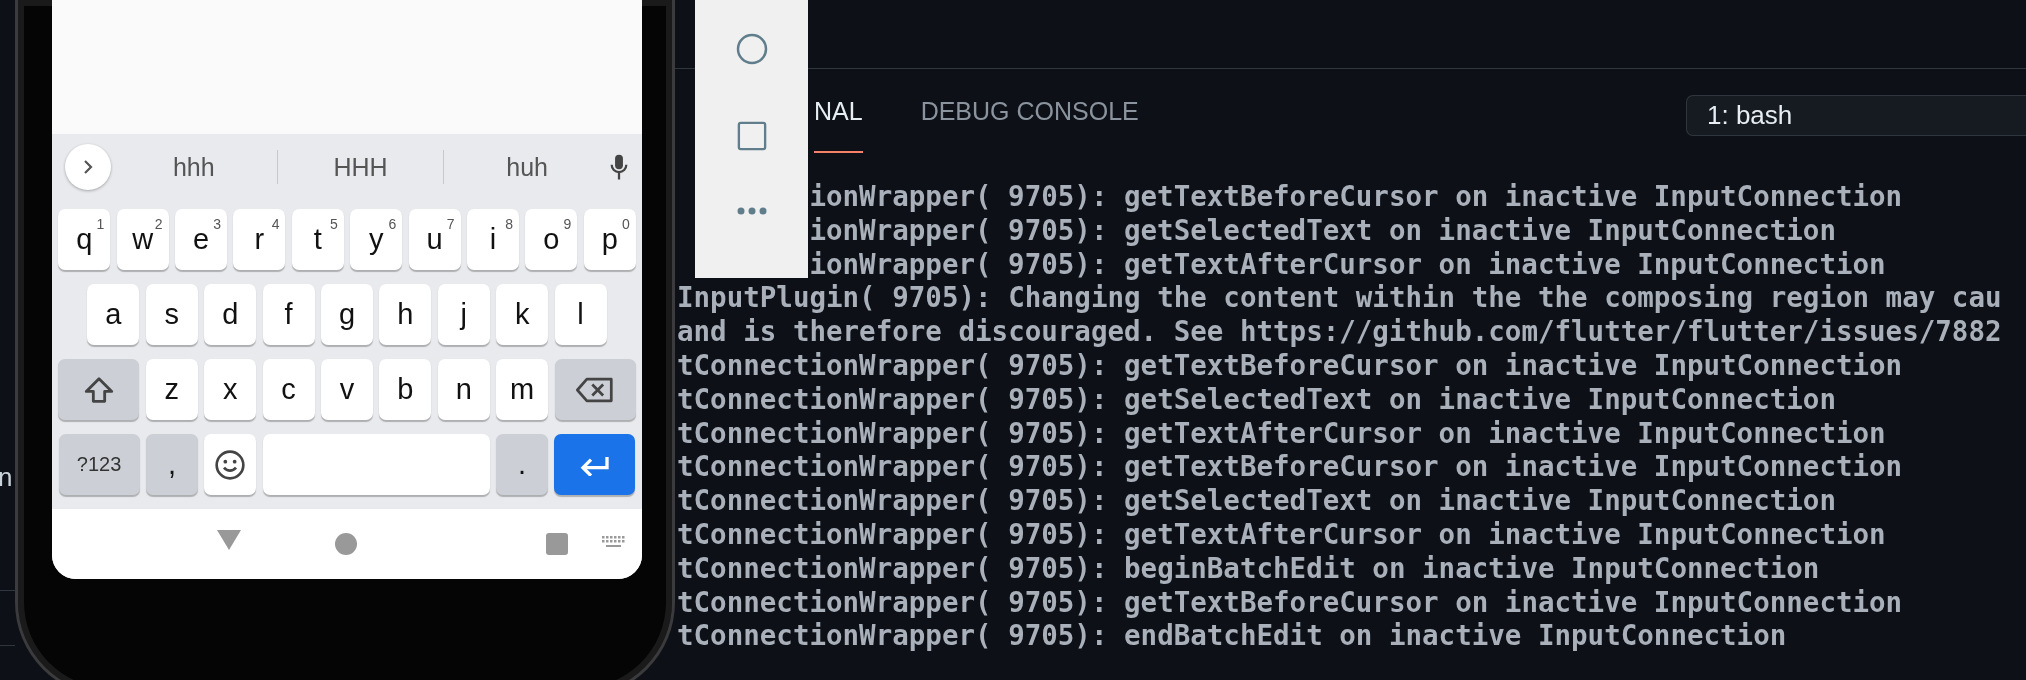  I want to click on backspace-icon, so click(595, 389).